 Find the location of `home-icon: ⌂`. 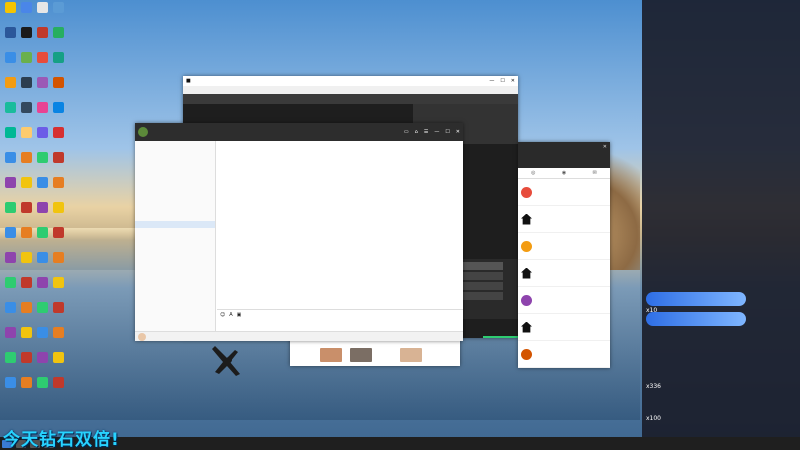

home-icon: ⌂ is located at coordinates (416, 132).